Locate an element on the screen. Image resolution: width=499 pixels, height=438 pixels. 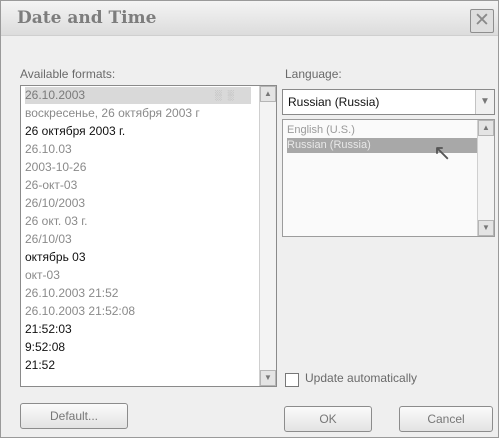
language-option: English (U.S.) is located at coordinates (321, 130).